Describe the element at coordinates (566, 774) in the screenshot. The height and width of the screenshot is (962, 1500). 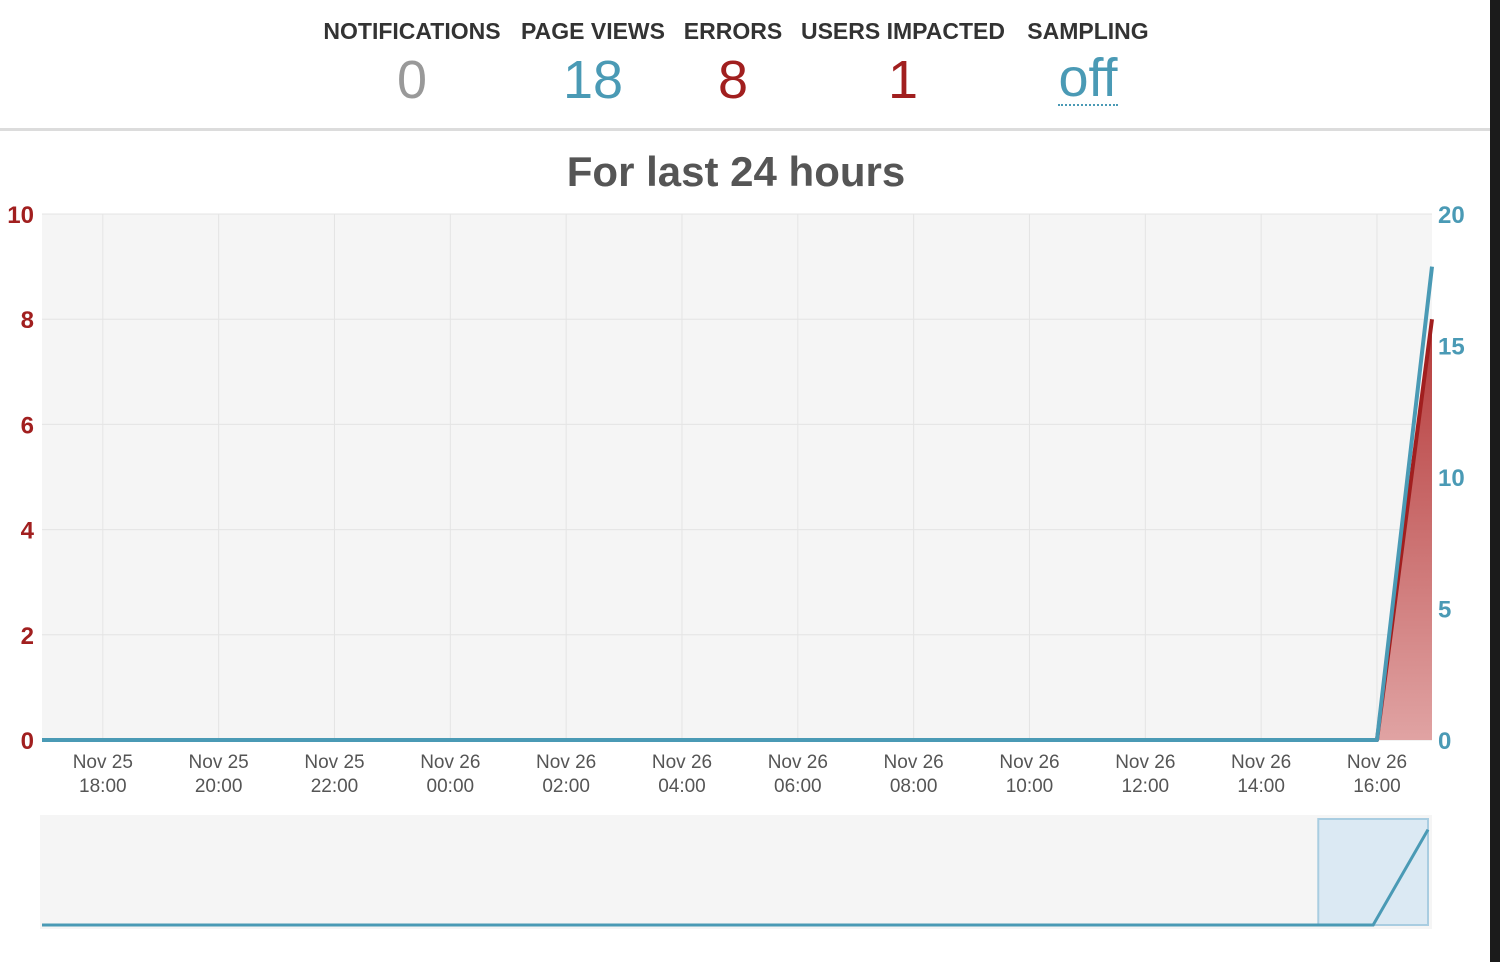
I see `x-tick-label: Nov 26 02:00` at that location.